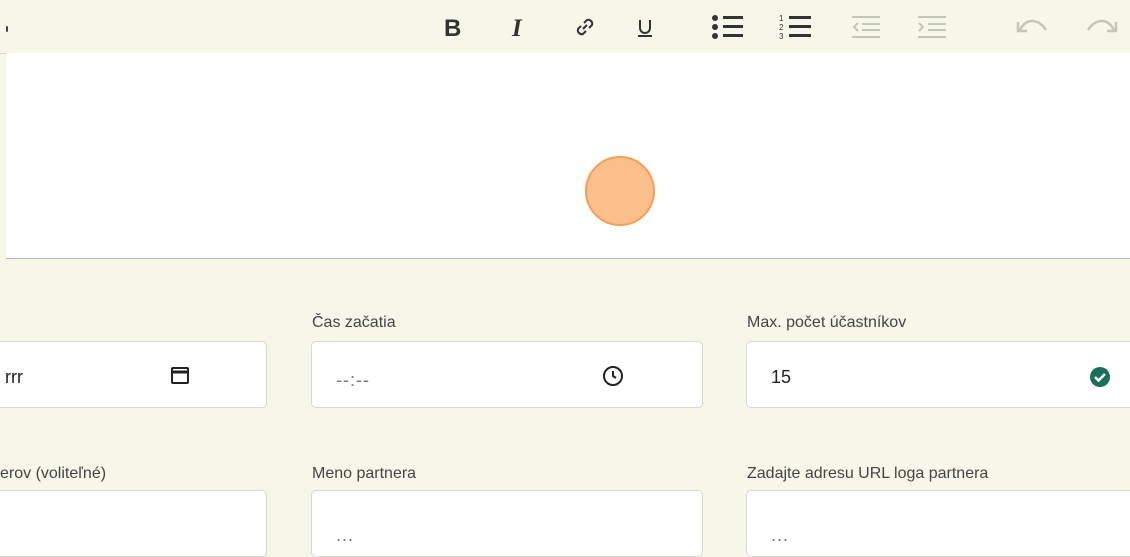 This screenshot has width=1130, height=557. I want to click on undo-button, so click(1032, 27).